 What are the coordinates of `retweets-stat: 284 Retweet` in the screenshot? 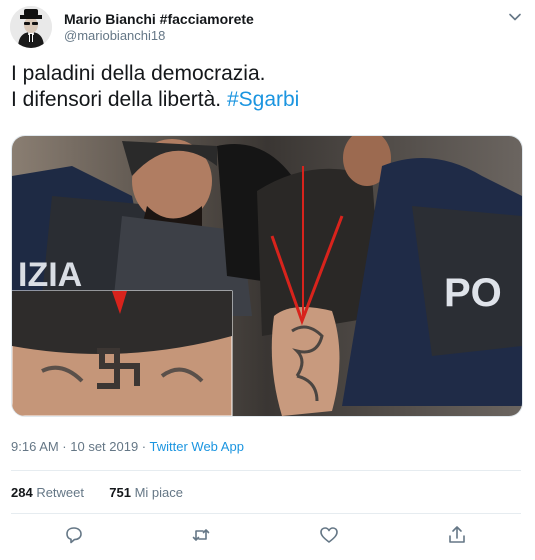 It's located at (47, 492).